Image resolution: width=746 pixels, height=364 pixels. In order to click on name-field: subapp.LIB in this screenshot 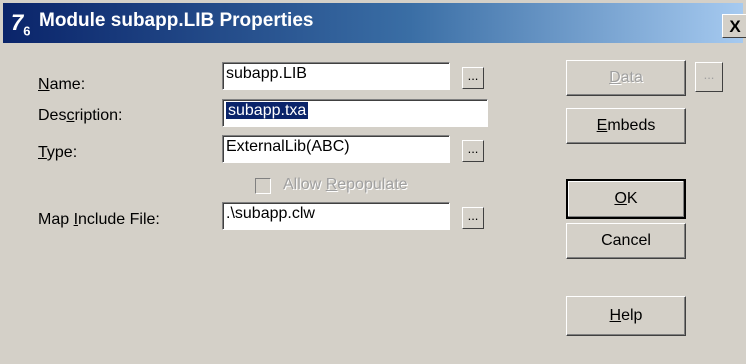, I will do `click(336, 76)`.